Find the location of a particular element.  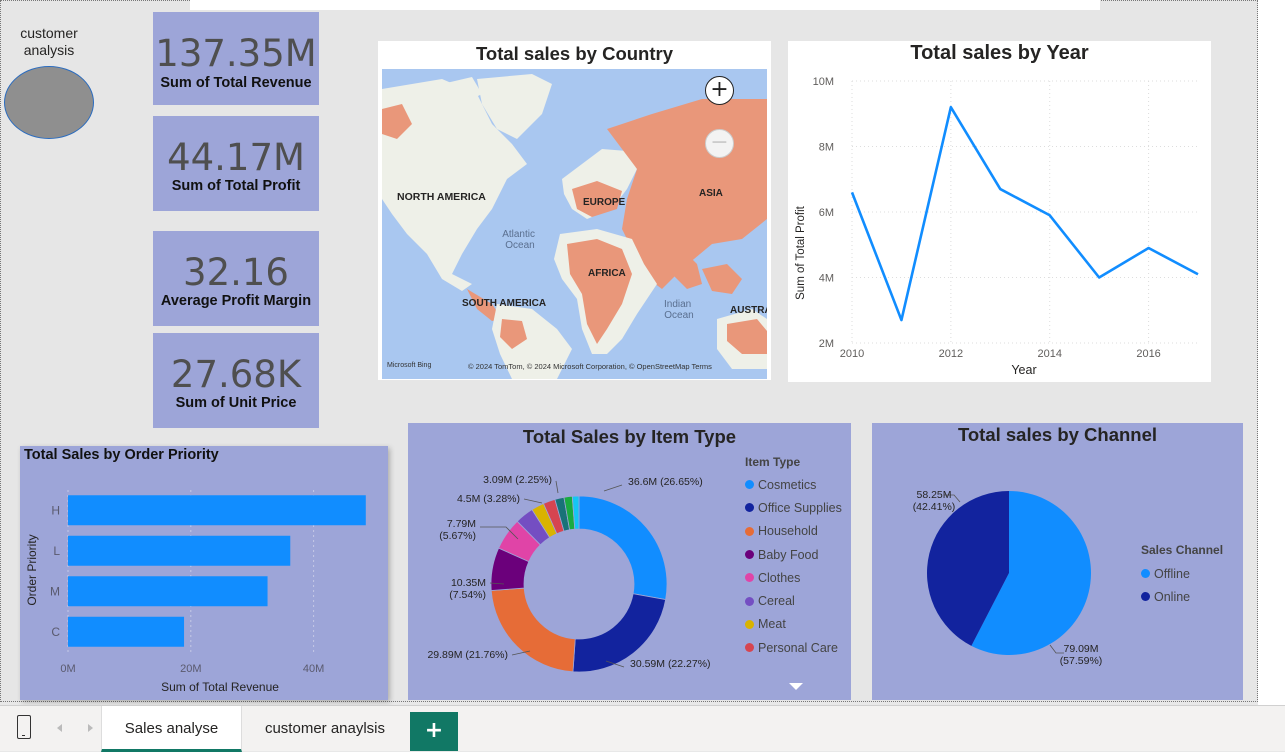

label-europe: EUROPE is located at coordinates (604, 202).